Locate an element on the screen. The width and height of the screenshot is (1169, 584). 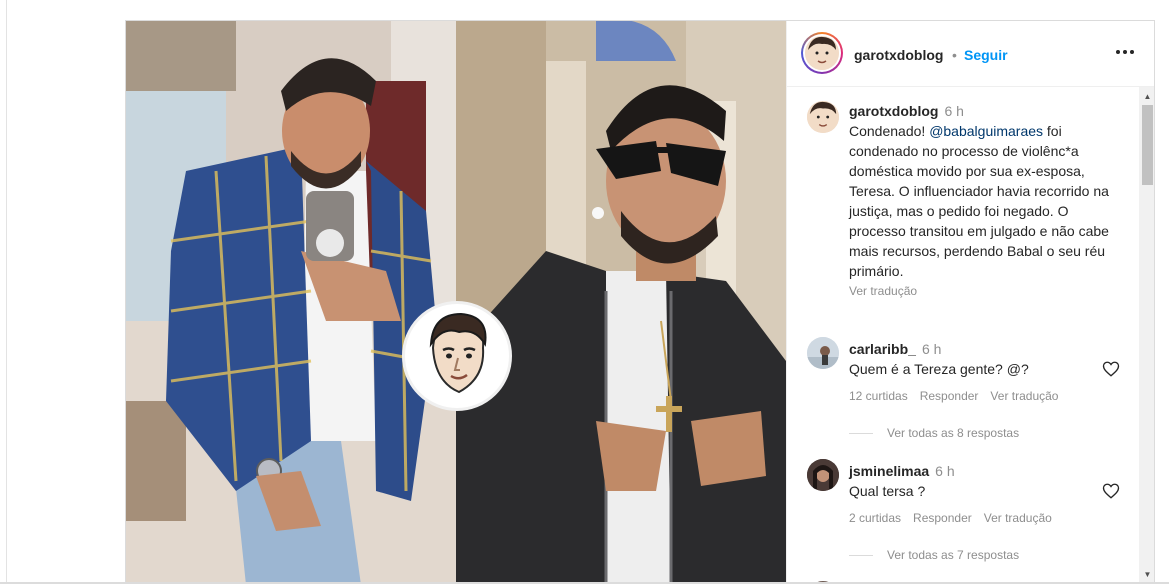
scrollbar-thumb is located at coordinates (1147, 145).